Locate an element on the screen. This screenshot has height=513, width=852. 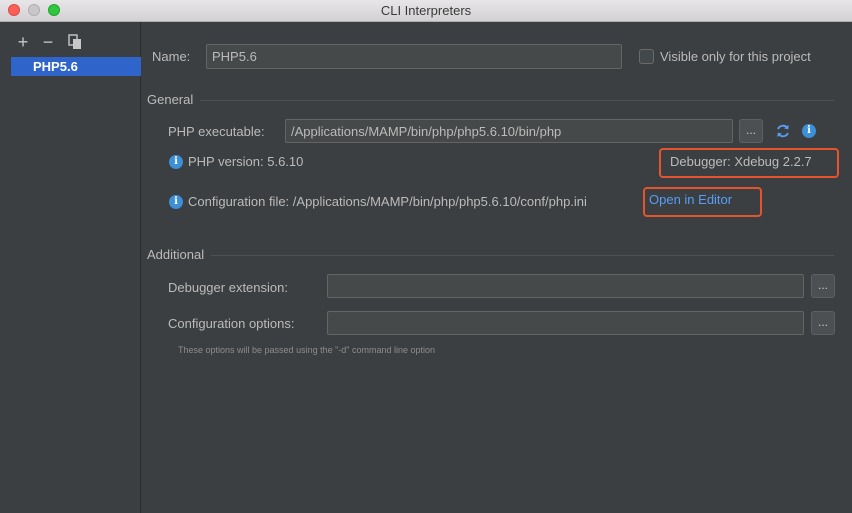
additional-section-title: Additional is located at coordinates (176, 254).